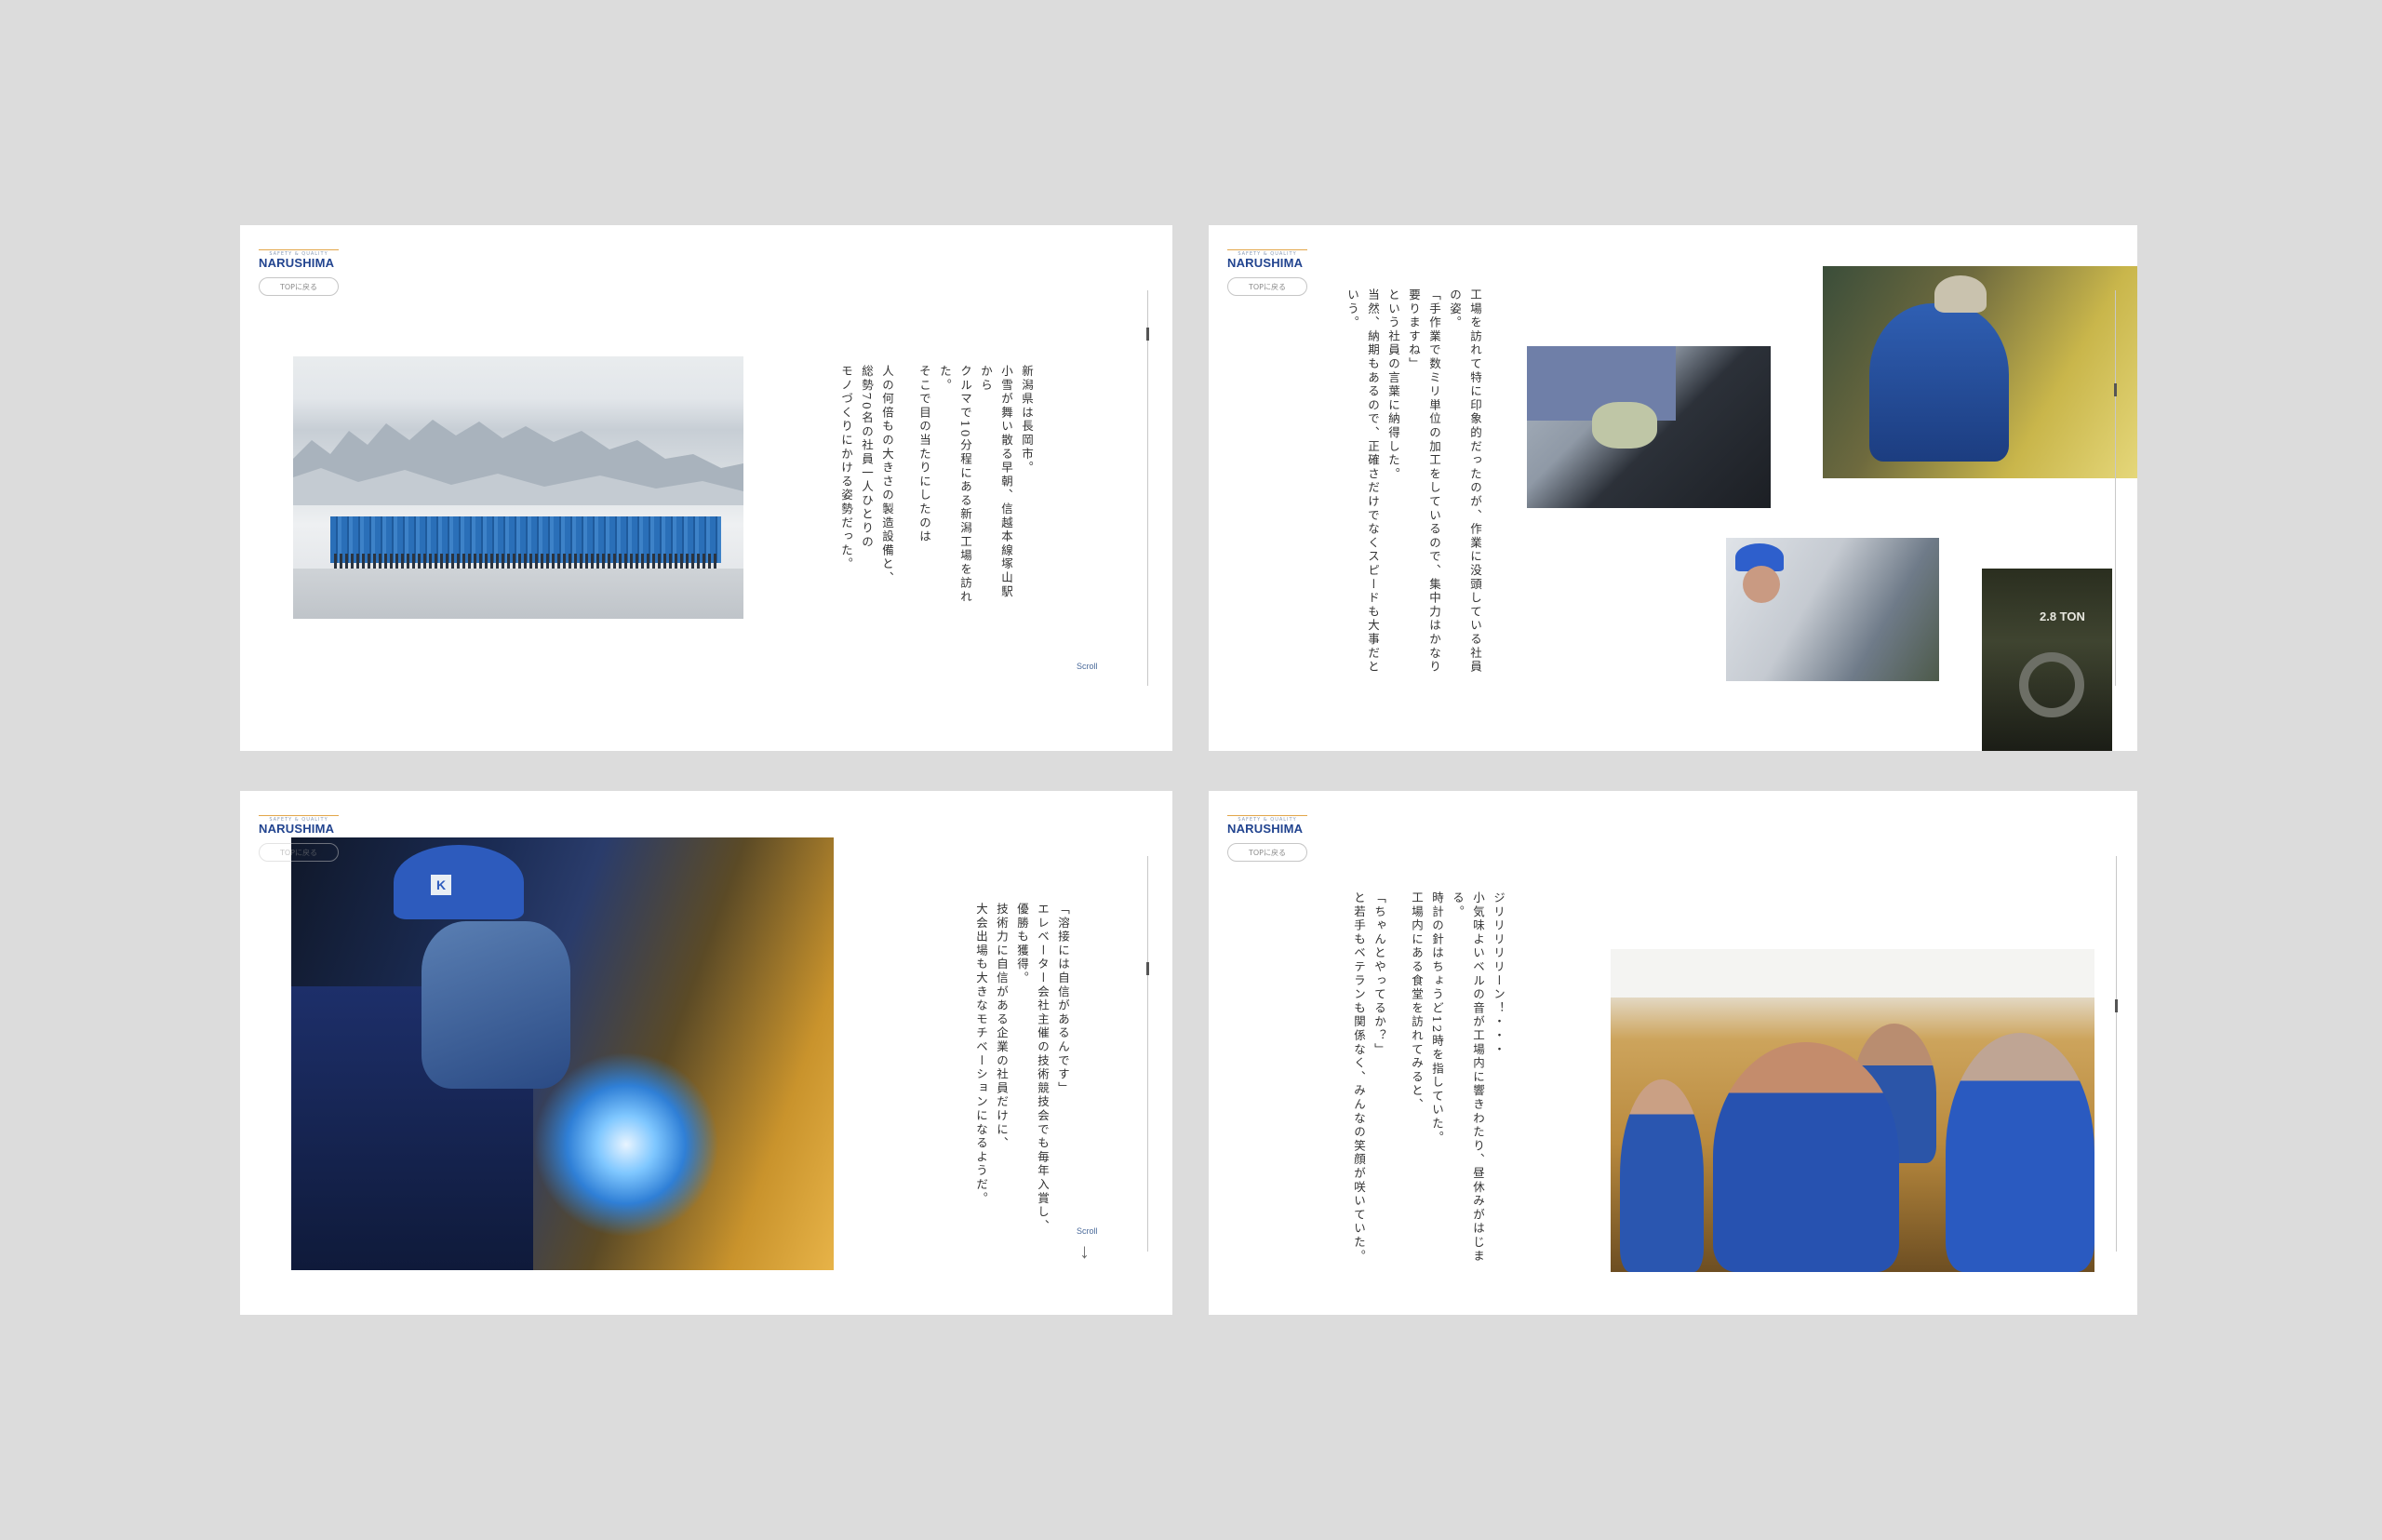 The height and width of the screenshot is (1540, 2382). I want to click on welding-photo: K, so click(562, 1053).